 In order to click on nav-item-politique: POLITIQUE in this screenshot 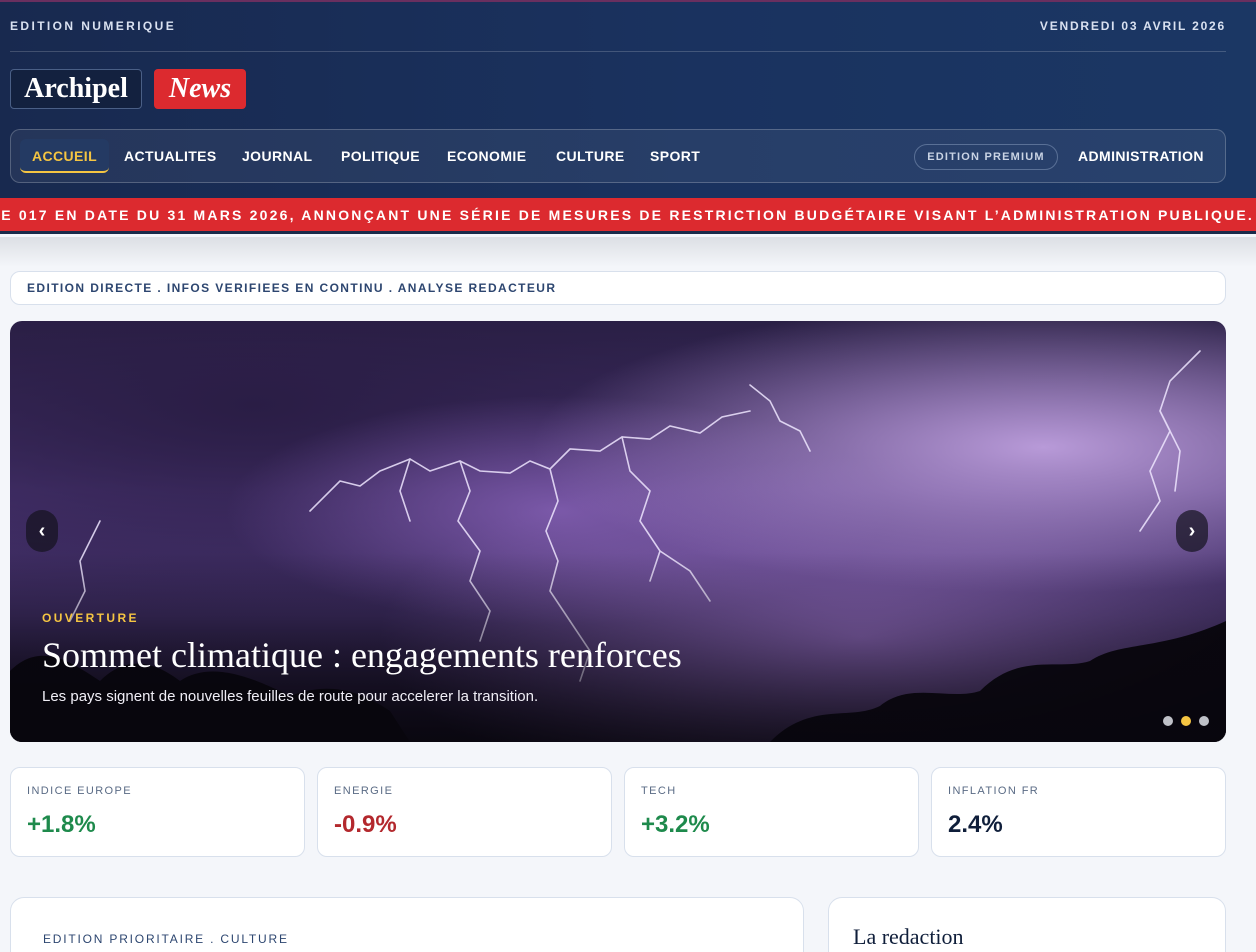, I will do `click(380, 156)`.